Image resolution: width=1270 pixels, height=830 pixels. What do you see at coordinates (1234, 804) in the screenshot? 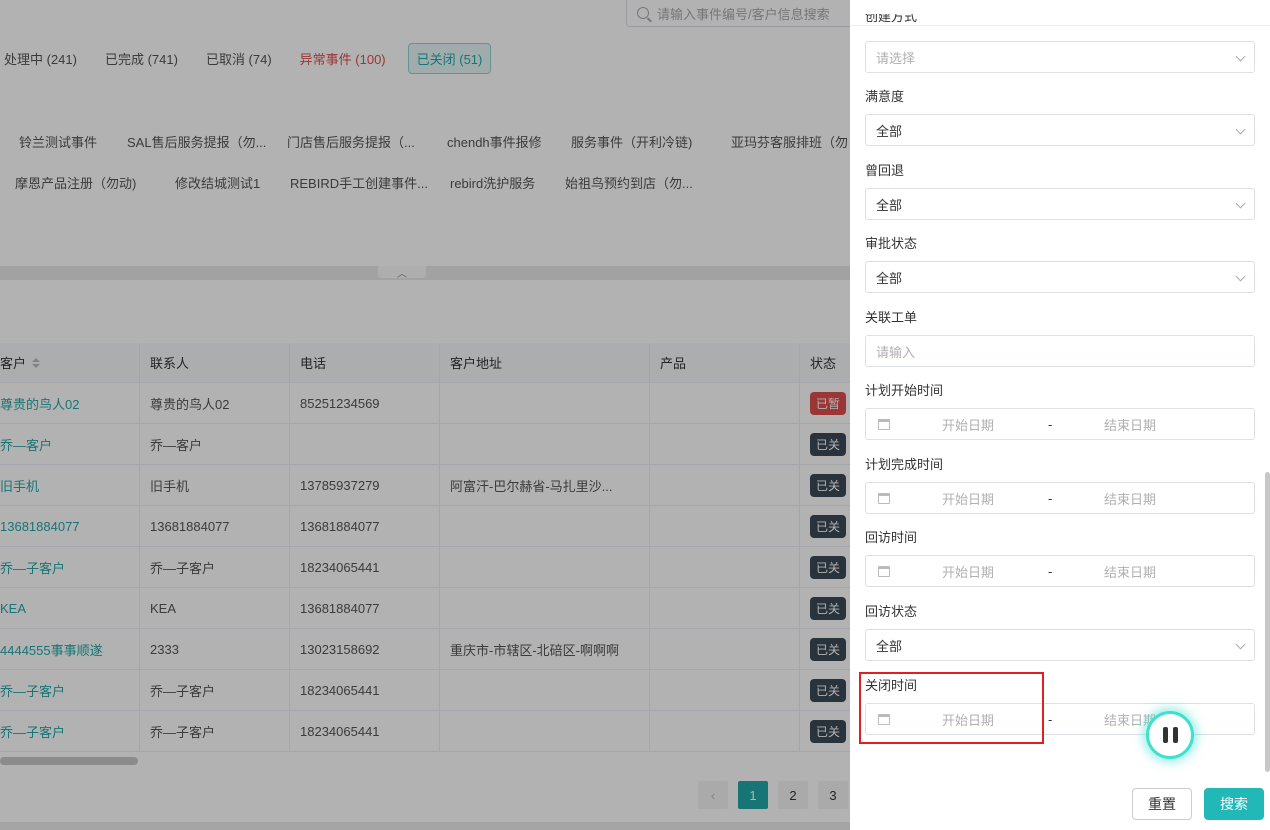
I see `search-button: 搜索` at bounding box center [1234, 804].